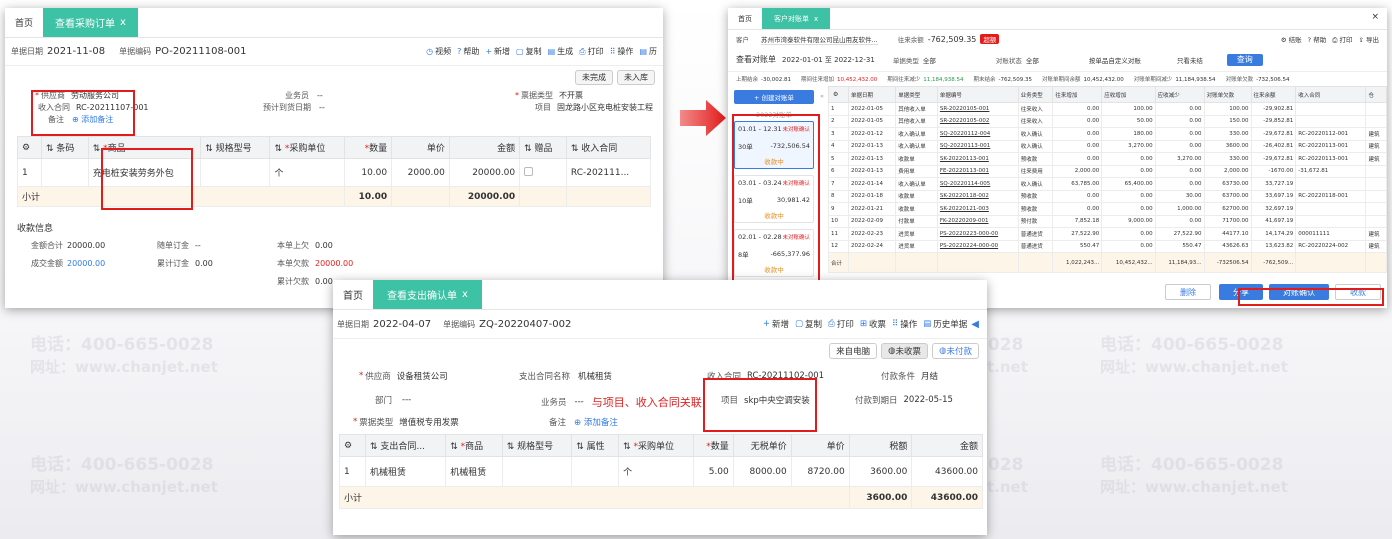 Image resolution: width=1392 pixels, height=539 pixels. I want to click on toolbar-item: ◷ 视频, so click(438, 51).